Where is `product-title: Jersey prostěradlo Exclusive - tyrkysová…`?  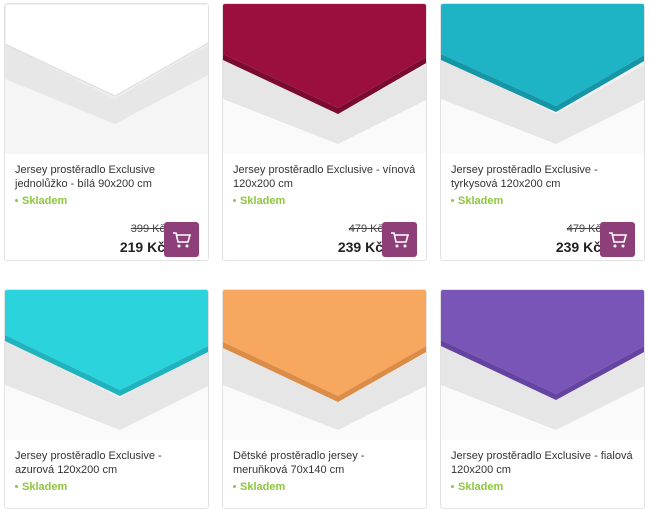 product-title: Jersey prostěradlo Exclusive - tyrkysová… is located at coordinates (545, 177).